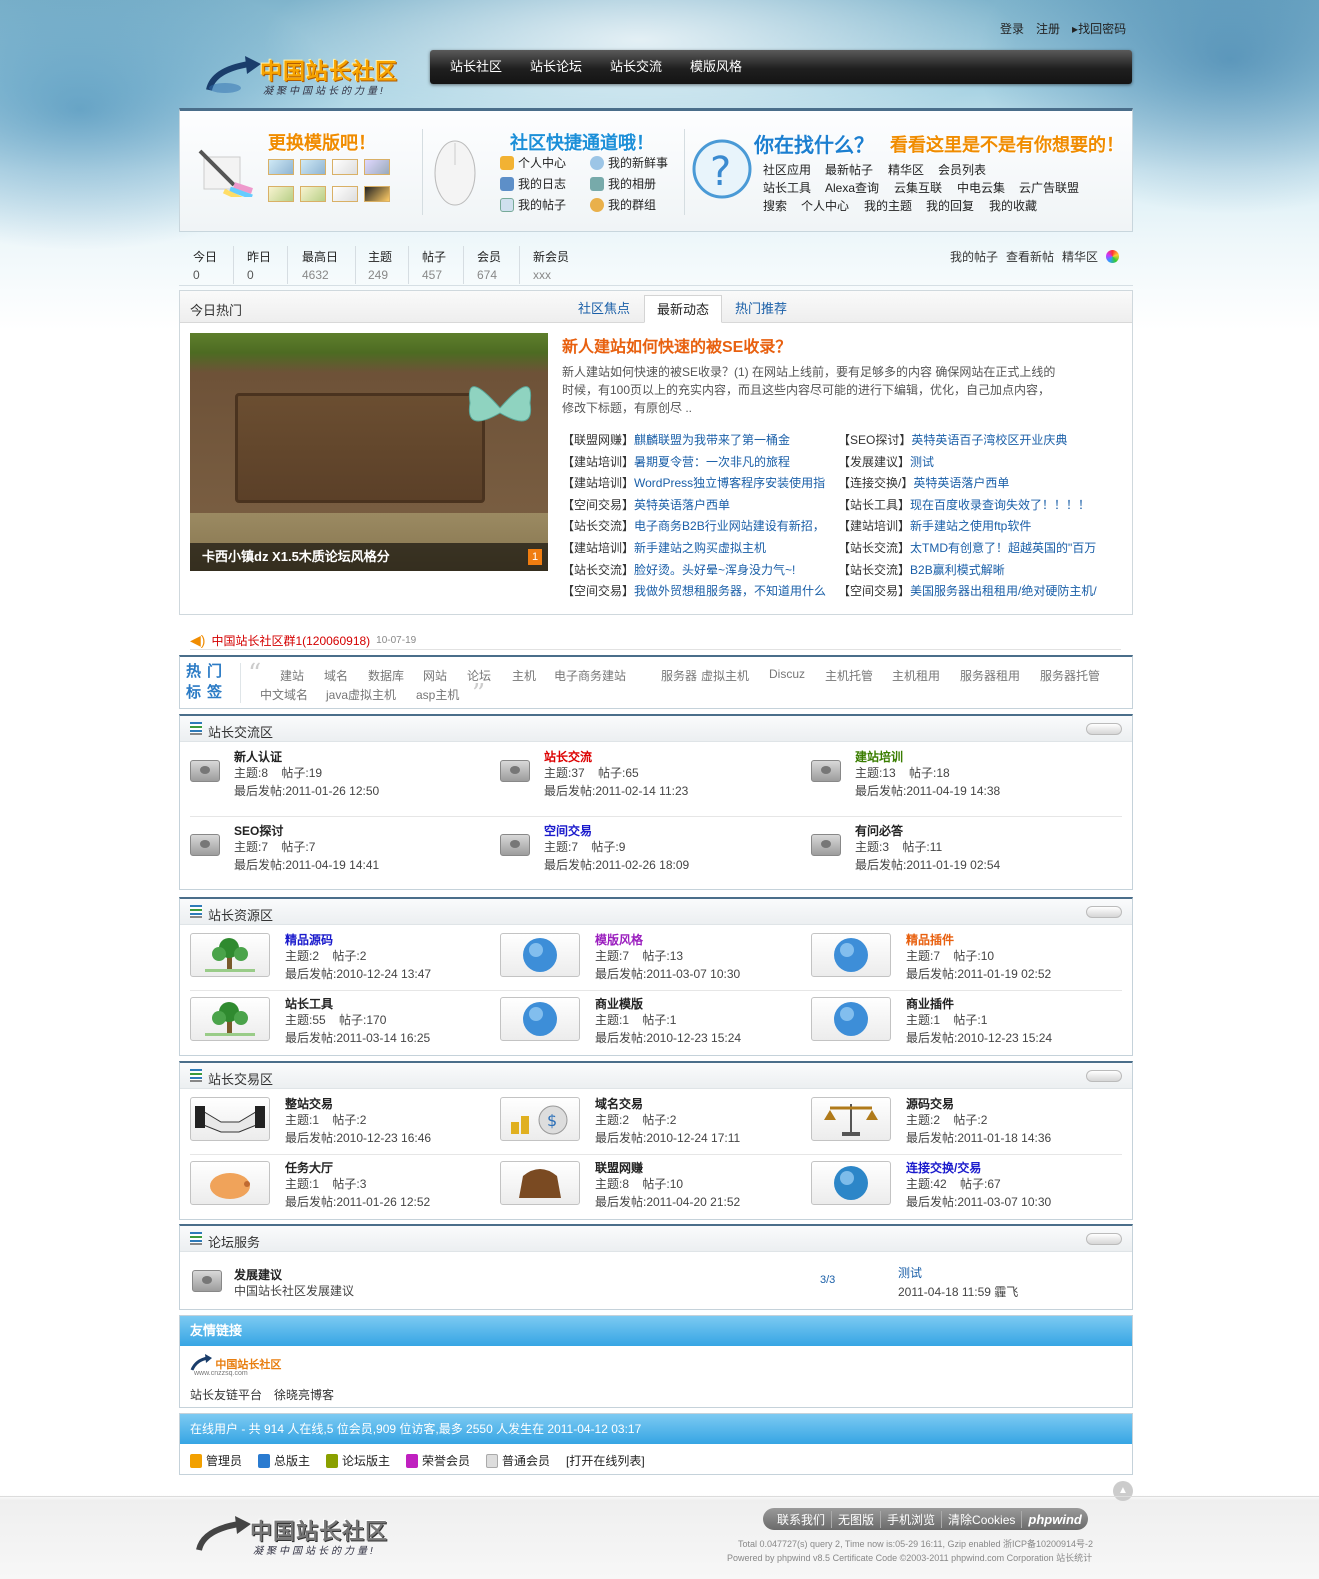  Describe the element at coordinates (605, 1460) in the screenshot. I see `online-list-toggle: [打开在线列表]` at that location.